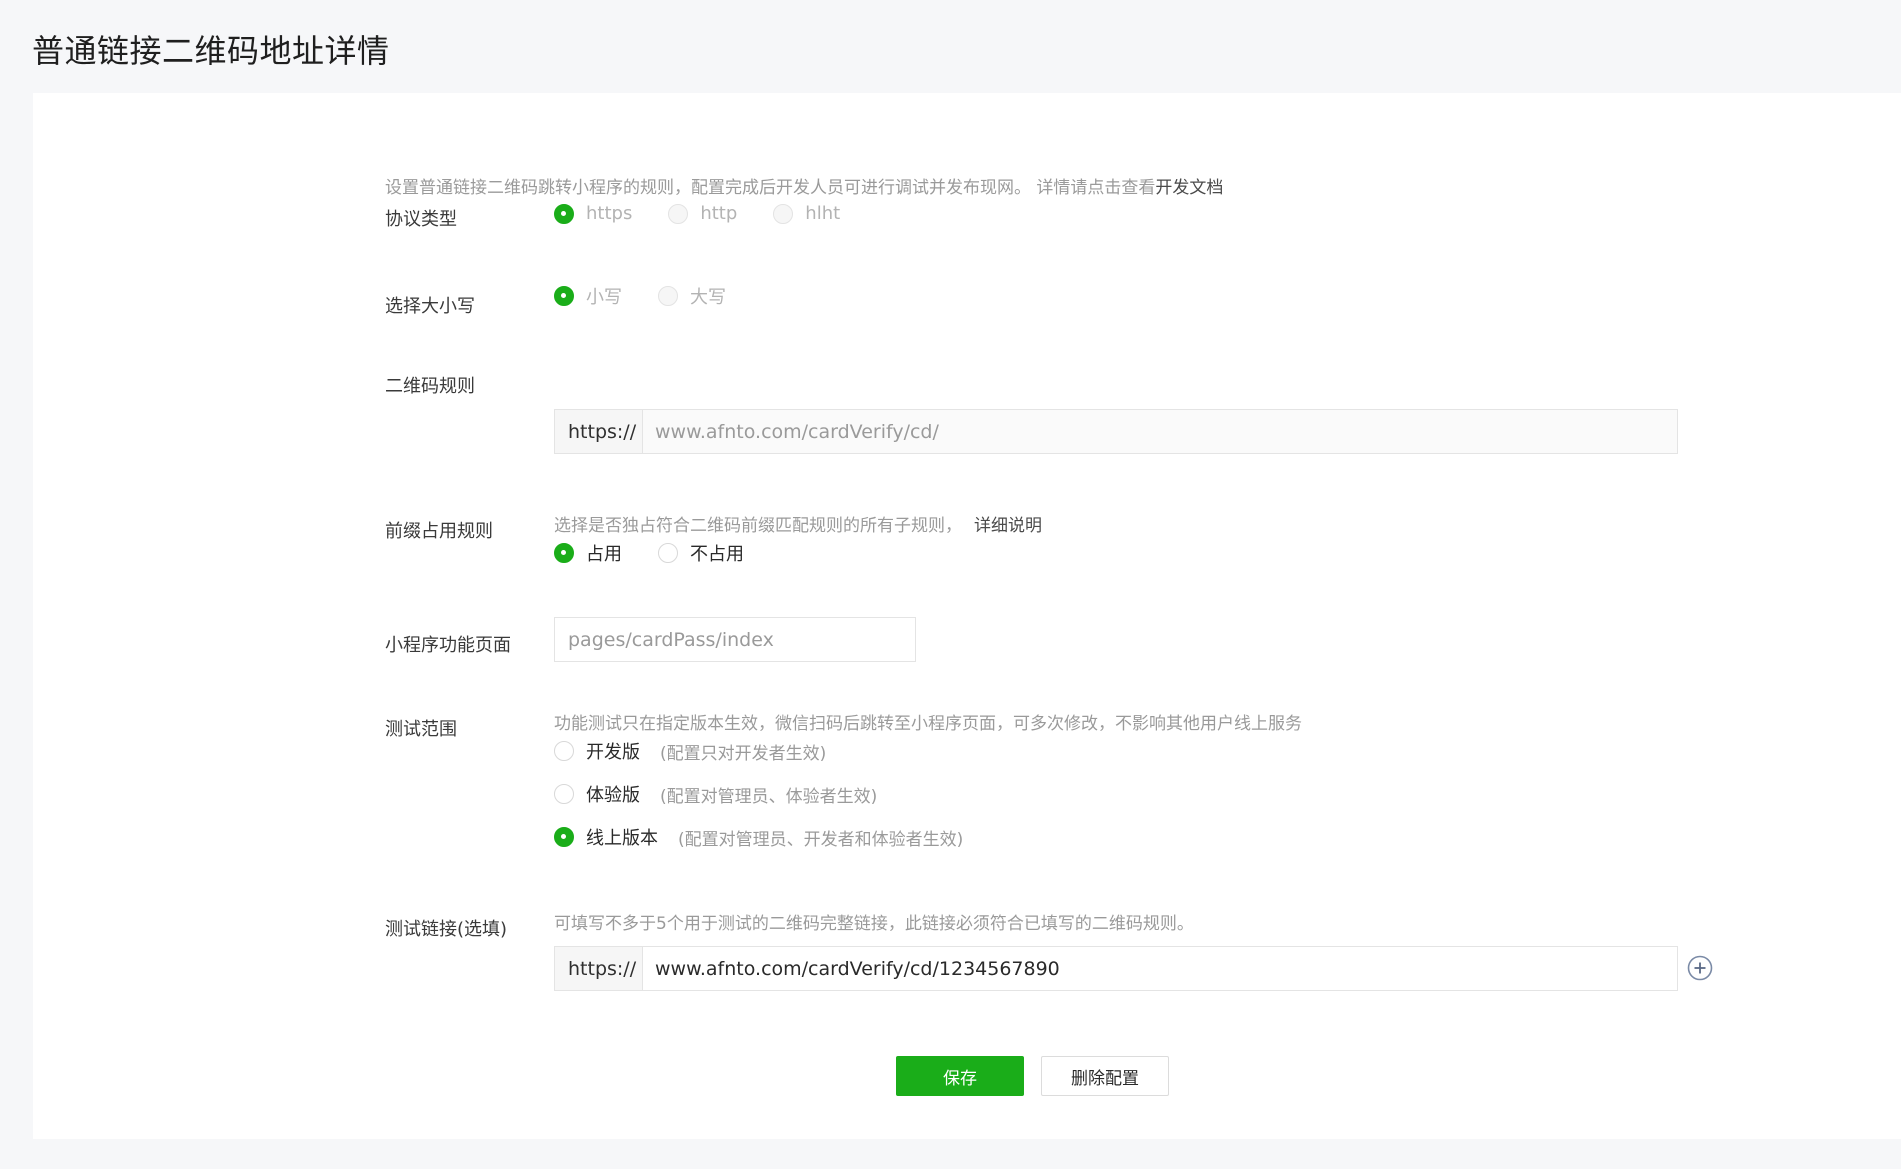  Describe the element at coordinates (599, 431) in the screenshot. I see `qr-rule-prefix: https://` at that location.